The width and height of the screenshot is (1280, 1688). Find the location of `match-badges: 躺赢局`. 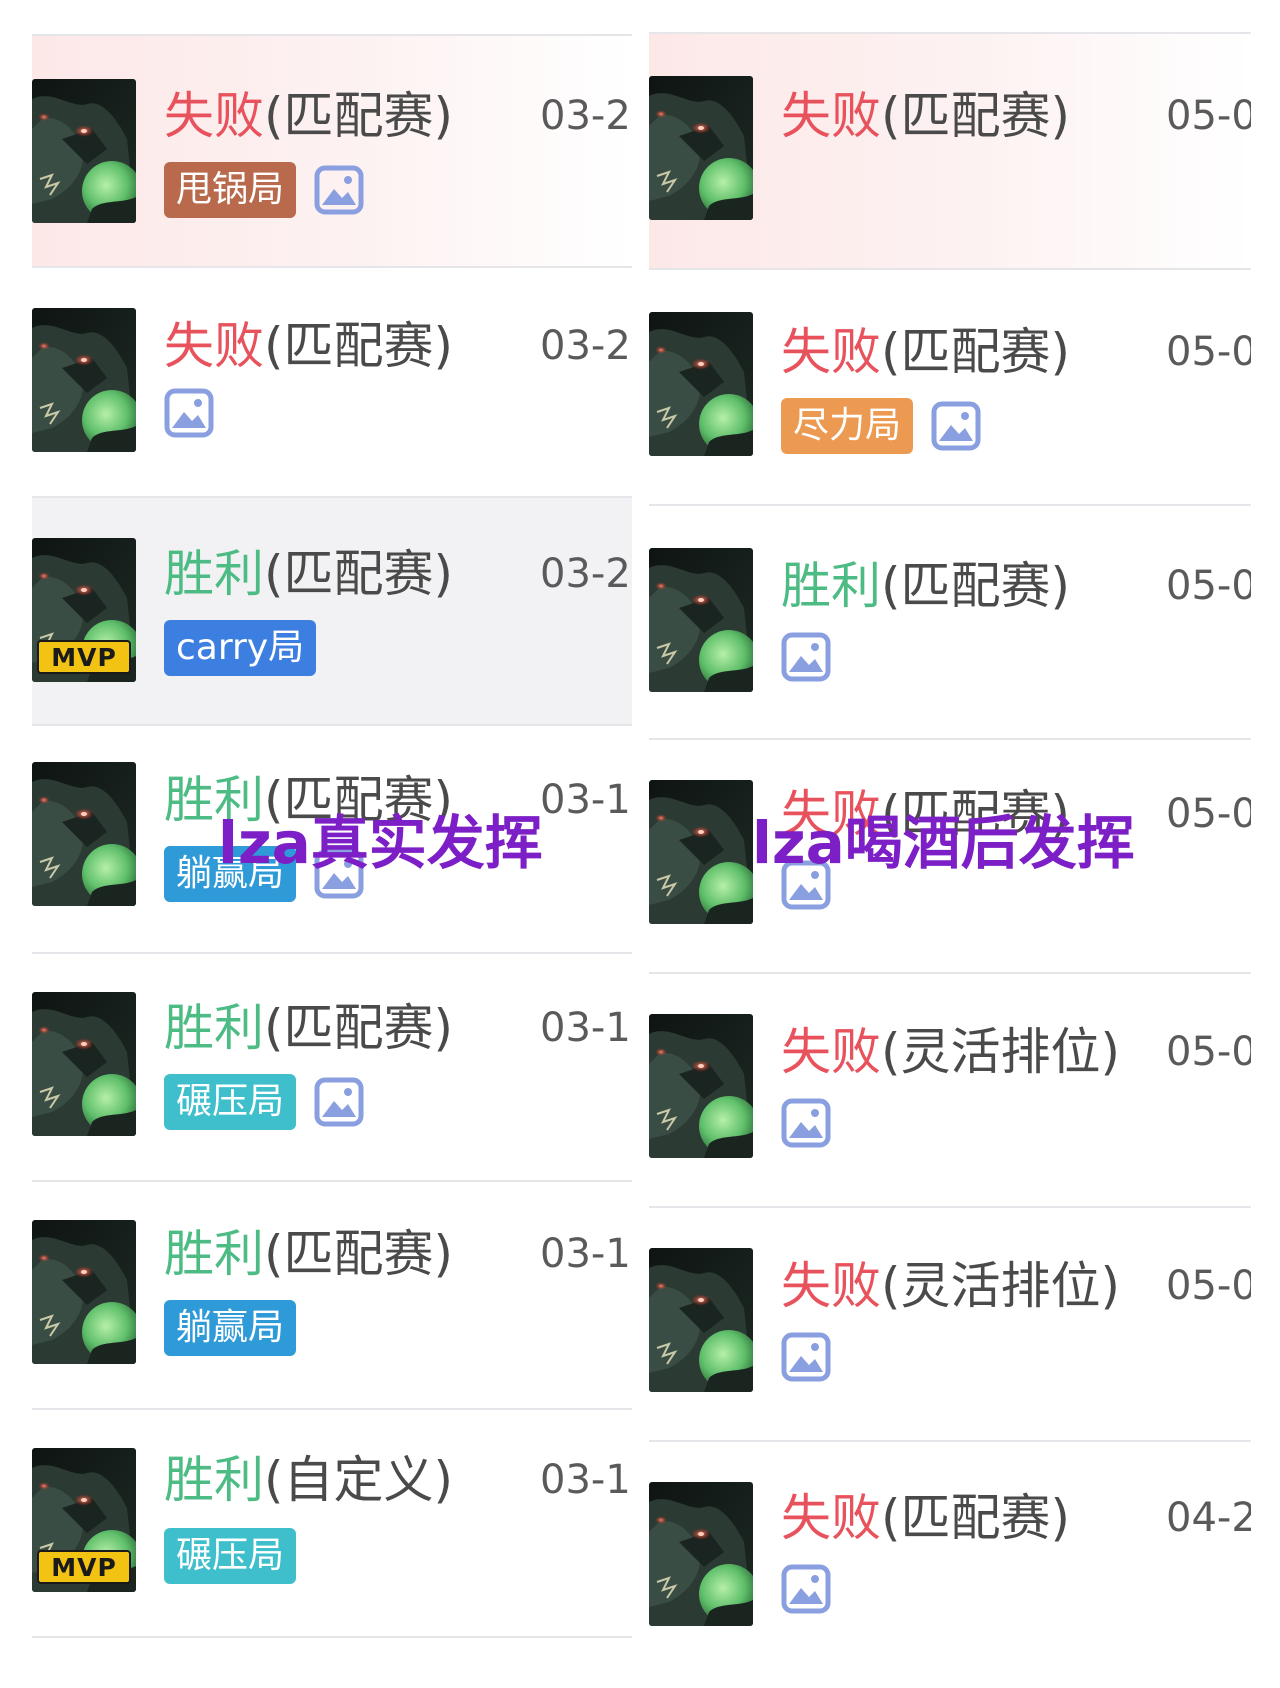

match-badges: 躺赢局 is located at coordinates (230, 1328).